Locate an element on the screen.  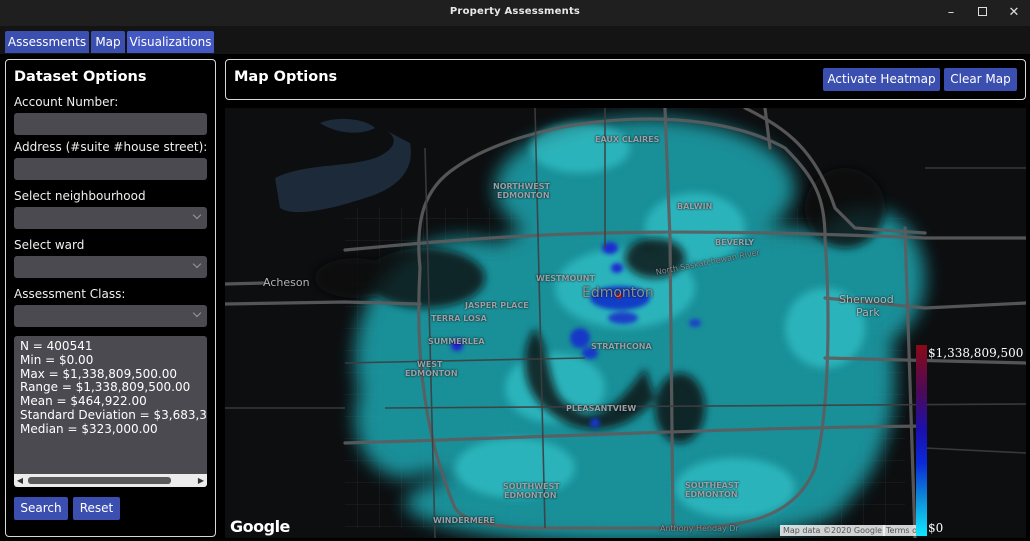
map-label: Sherwood is located at coordinates (866, 299).